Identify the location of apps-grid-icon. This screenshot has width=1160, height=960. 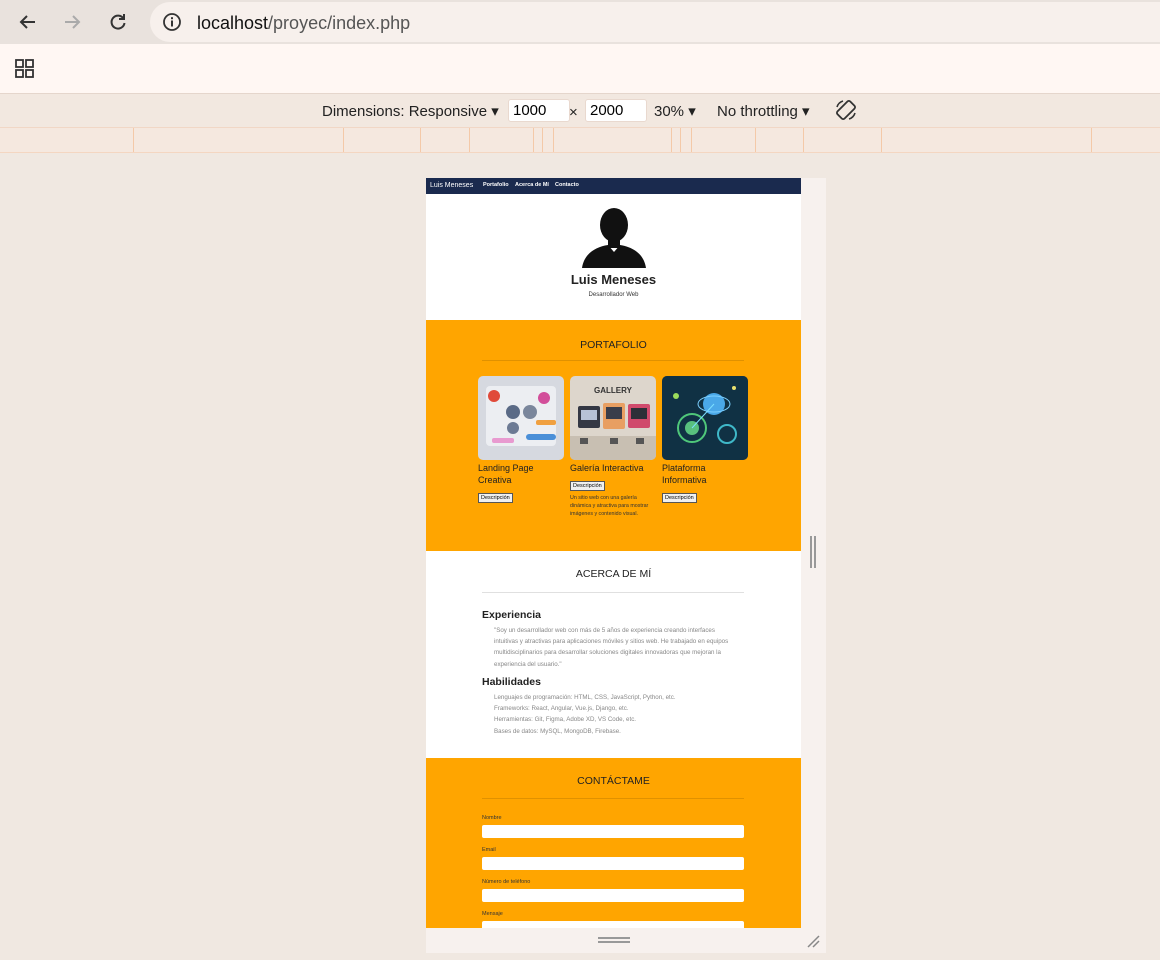
(25, 69).